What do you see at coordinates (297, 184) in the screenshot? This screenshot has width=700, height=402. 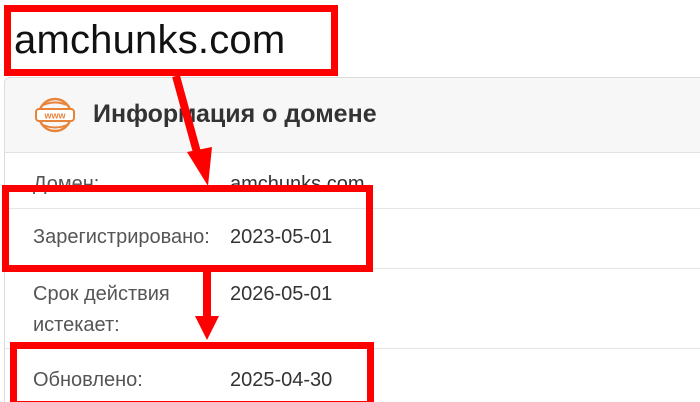 I see `row-value-domain: amchunks.com` at bounding box center [297, 184].